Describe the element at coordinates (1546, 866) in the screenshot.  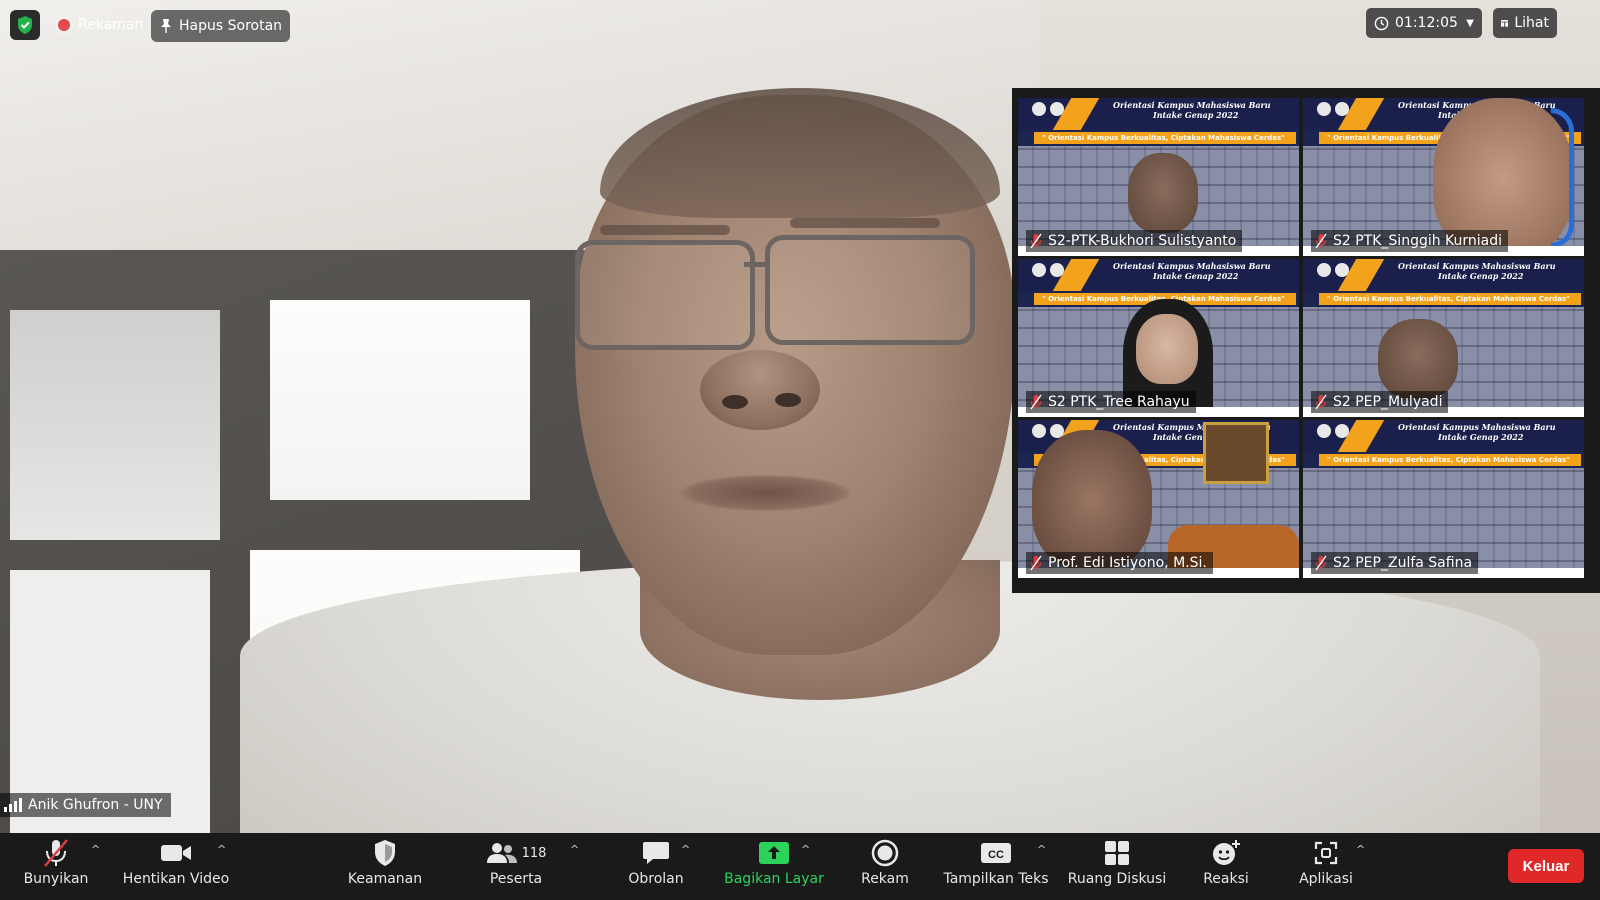
I see `leave-meeting-button: Keluar` at that location.